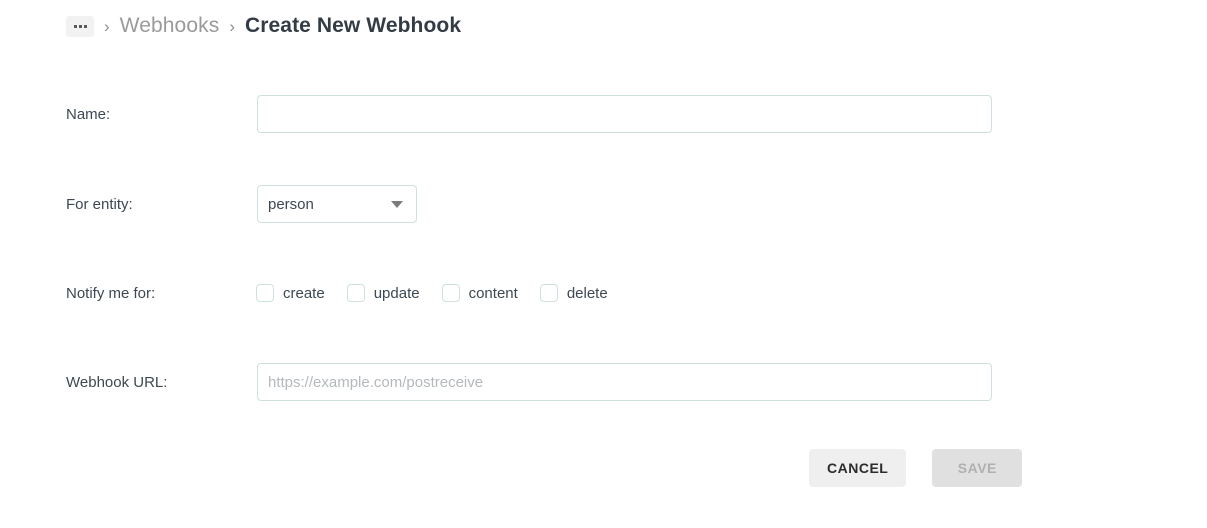  What do you see at coordinates (450, 293) in the screenshot?
I see `checkbox-content` at bounding box center [450, 293].